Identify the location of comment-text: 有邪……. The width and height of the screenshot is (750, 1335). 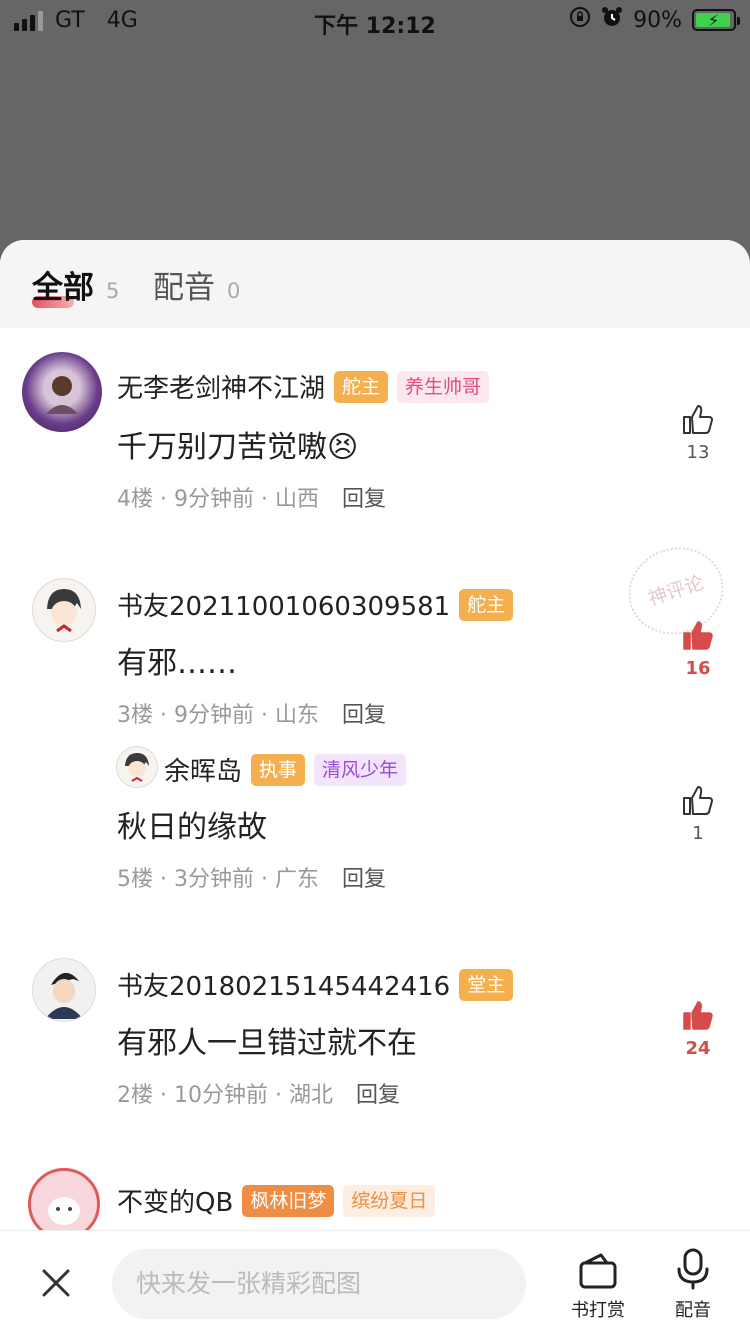
(177, 663).